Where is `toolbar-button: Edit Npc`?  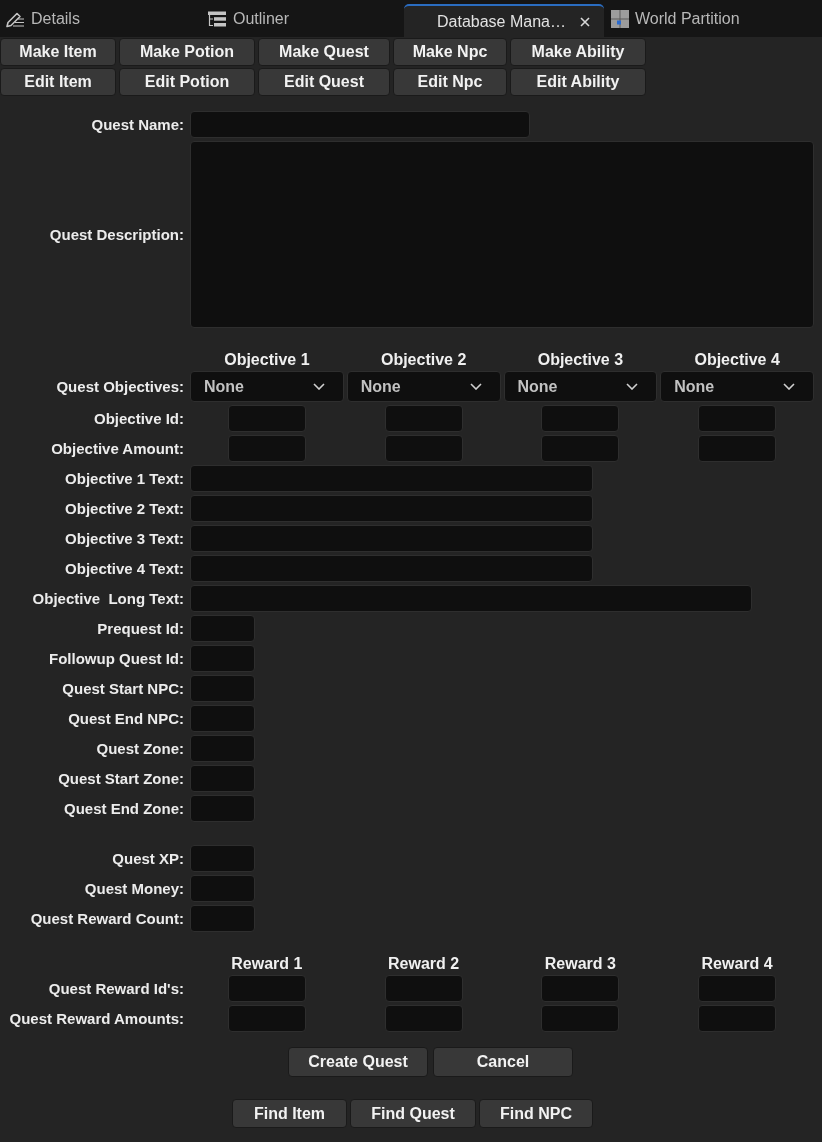
toolbar-button: Edit Npc is located at coordinates (450, 82).